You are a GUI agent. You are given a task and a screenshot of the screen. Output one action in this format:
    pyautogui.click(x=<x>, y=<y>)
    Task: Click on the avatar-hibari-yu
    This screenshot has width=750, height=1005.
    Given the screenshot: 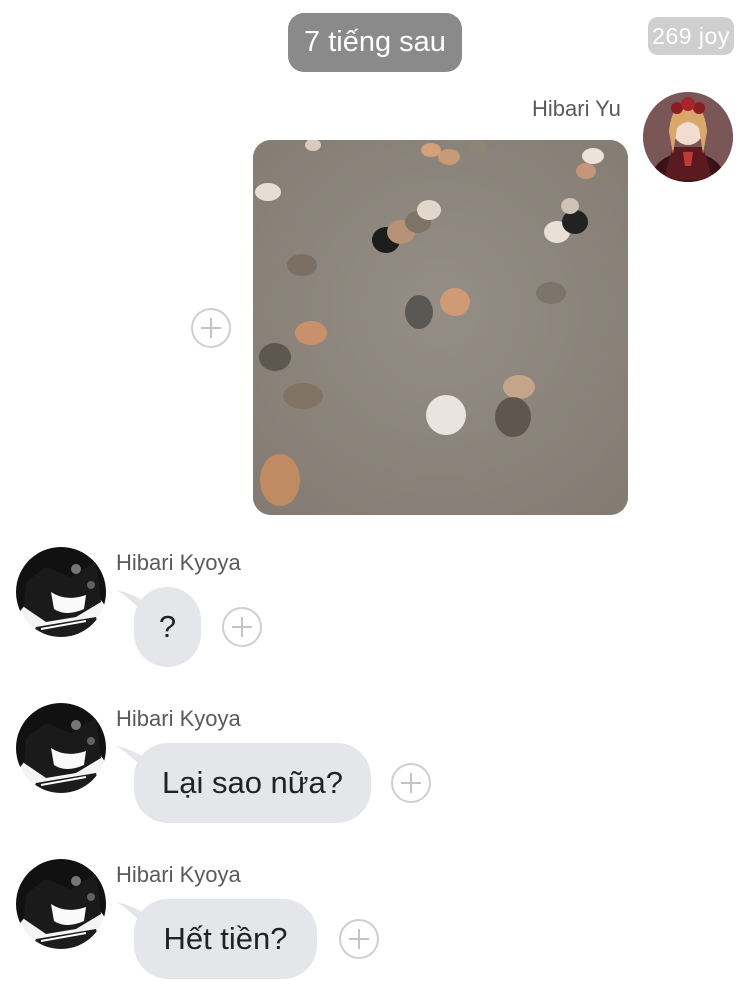 What is the action you would take?
    pyautogui.click(x=688, y=137)
    